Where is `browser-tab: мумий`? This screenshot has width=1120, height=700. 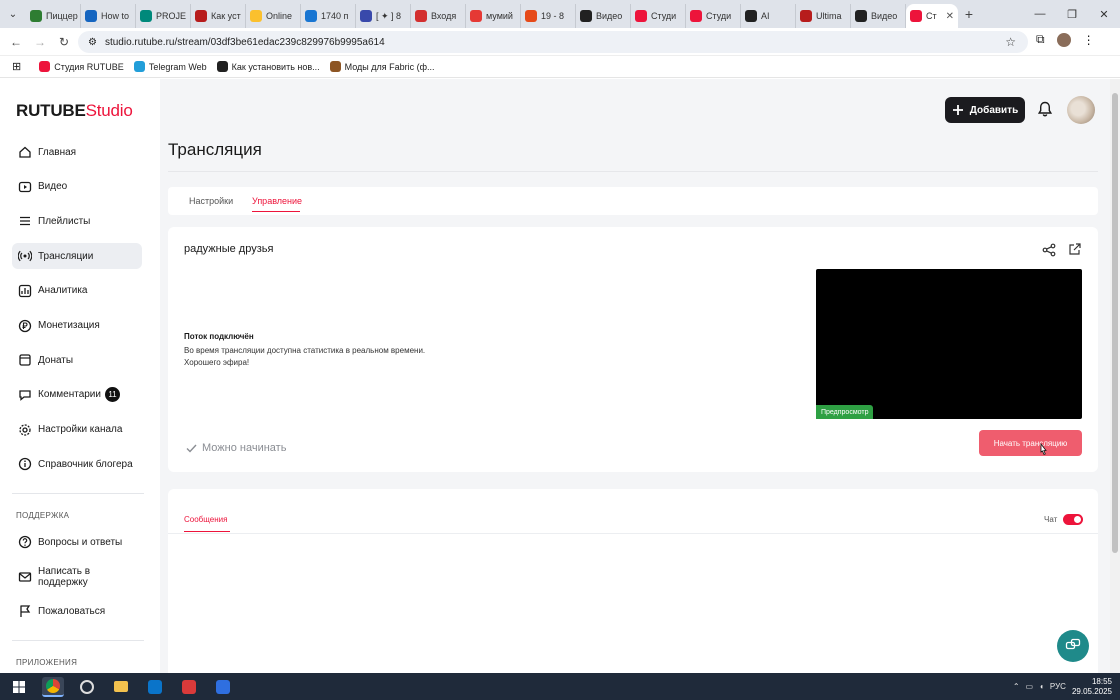
browser-tab: мумий is located at coordinates (493, 16).